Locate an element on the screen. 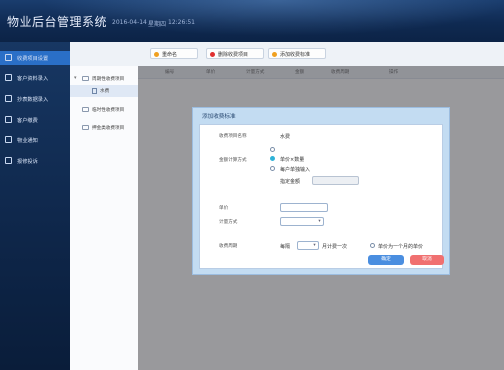 This screenshot has width=504, height=370. measure-label: 计量方式 is located at coordinates (228, 222).